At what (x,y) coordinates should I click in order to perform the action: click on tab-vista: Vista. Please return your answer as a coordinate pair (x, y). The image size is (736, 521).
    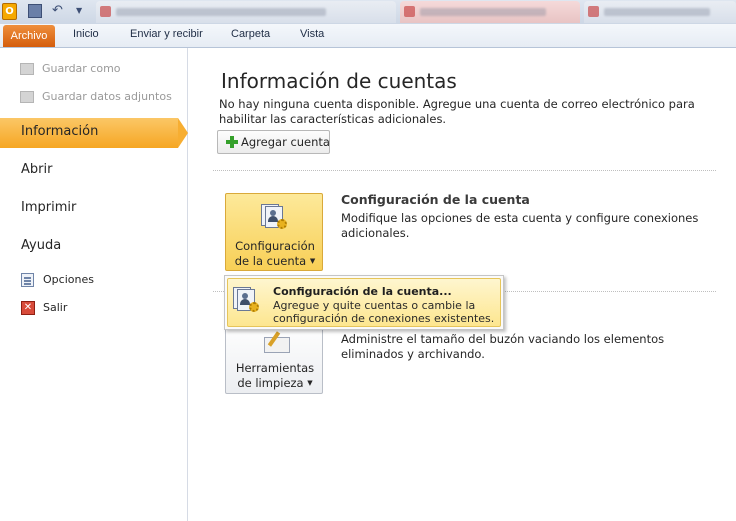
    Looking at the image, I should click on (312, 34).